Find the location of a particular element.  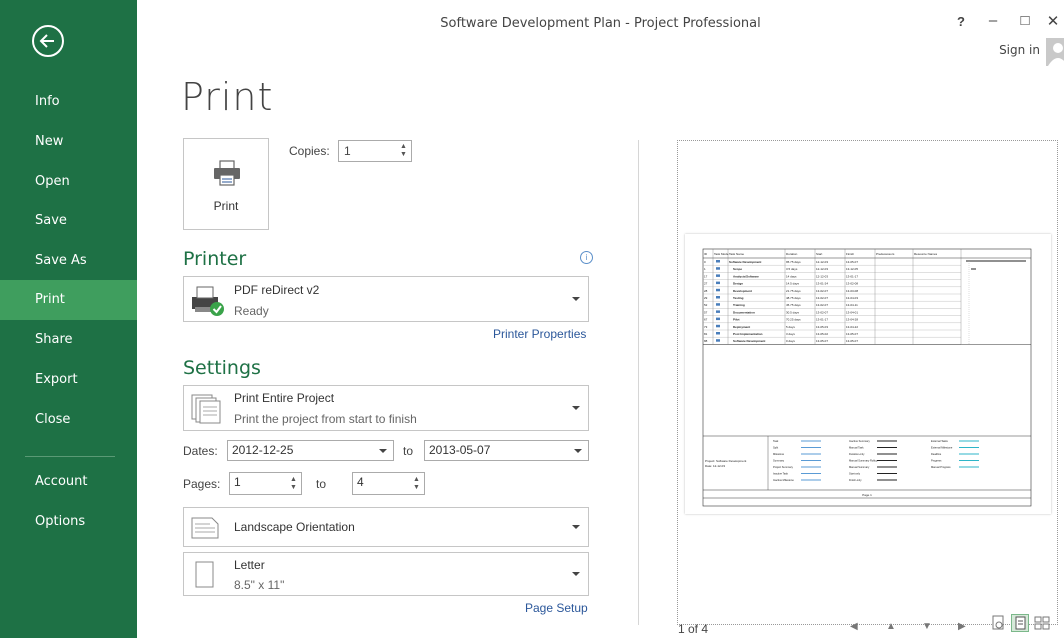

preview-cell-start: 12-12-03 is located at coordinates (822, 262).